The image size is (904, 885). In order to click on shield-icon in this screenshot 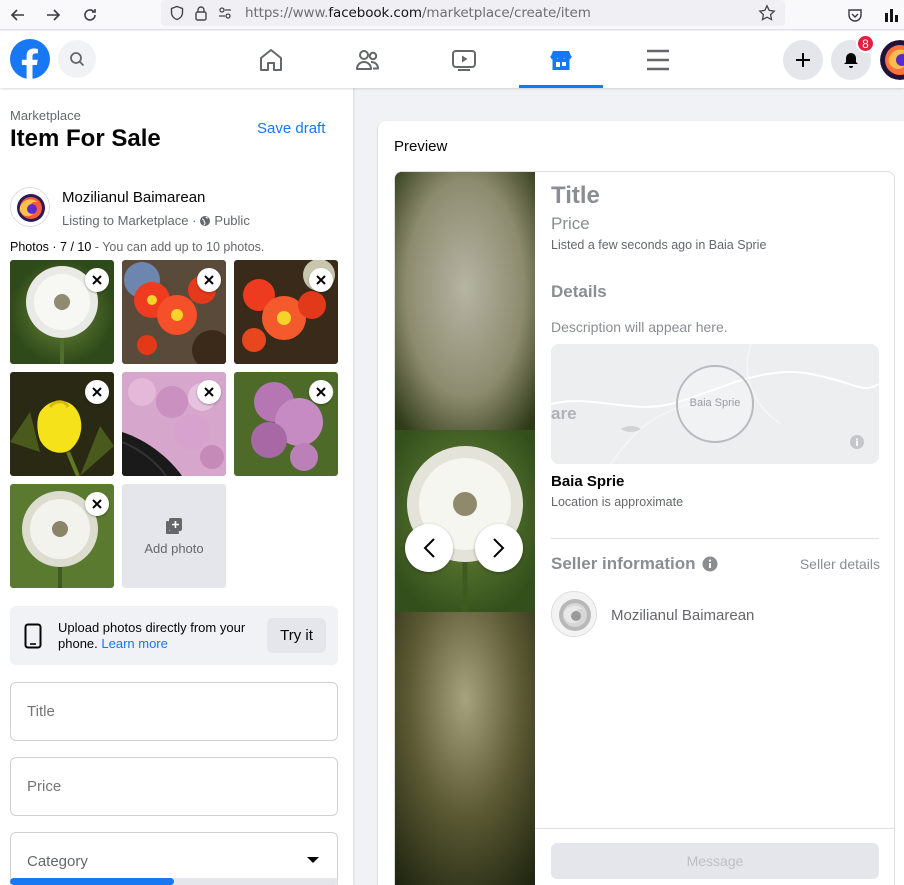, I will do `click(177, 13)`.